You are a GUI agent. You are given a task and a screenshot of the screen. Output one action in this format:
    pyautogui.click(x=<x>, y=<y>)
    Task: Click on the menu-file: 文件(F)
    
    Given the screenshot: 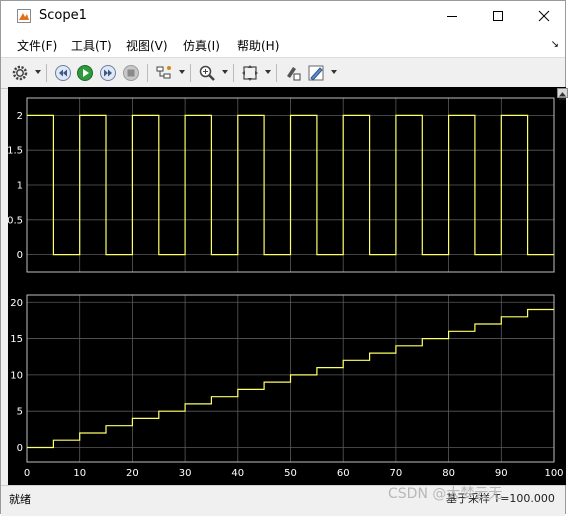 What is the action you would take?
    pyautogui.click(x=37, y=45)
    